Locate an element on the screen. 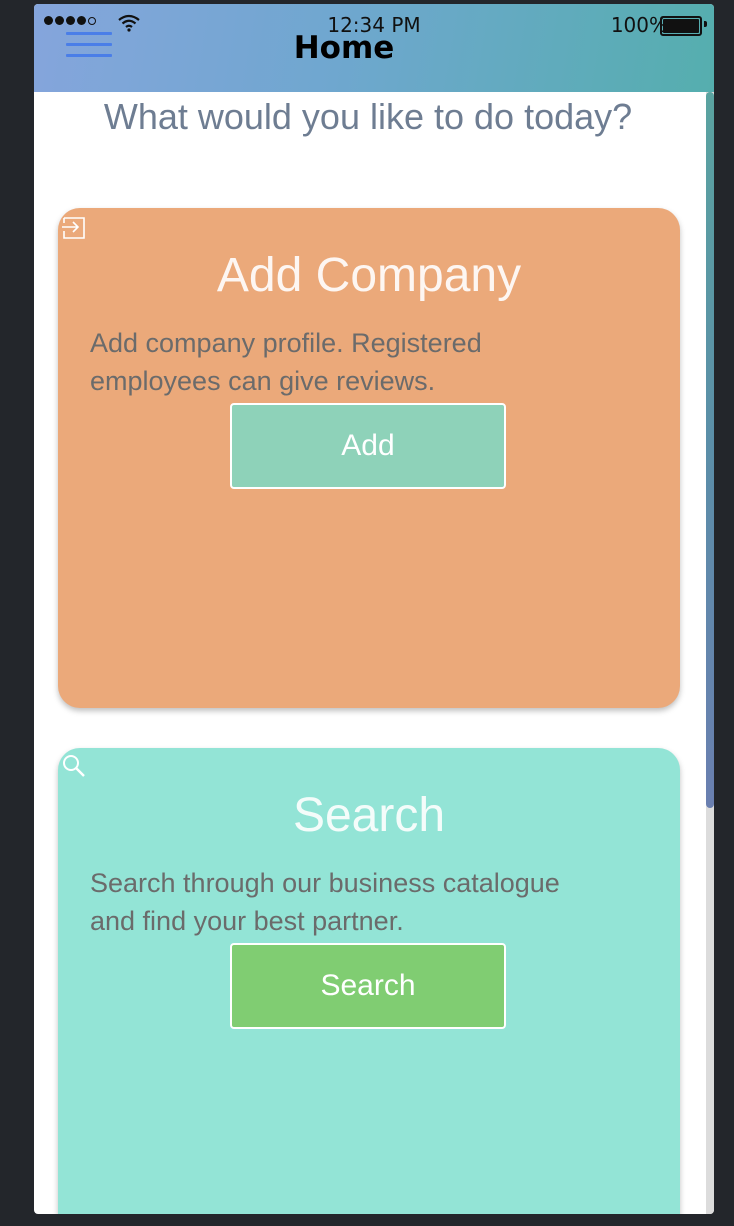 The width and height of the screenshot is (734, 1226). top-bar: 12:34 PM 100% Home is located at coordinates (374, 48).